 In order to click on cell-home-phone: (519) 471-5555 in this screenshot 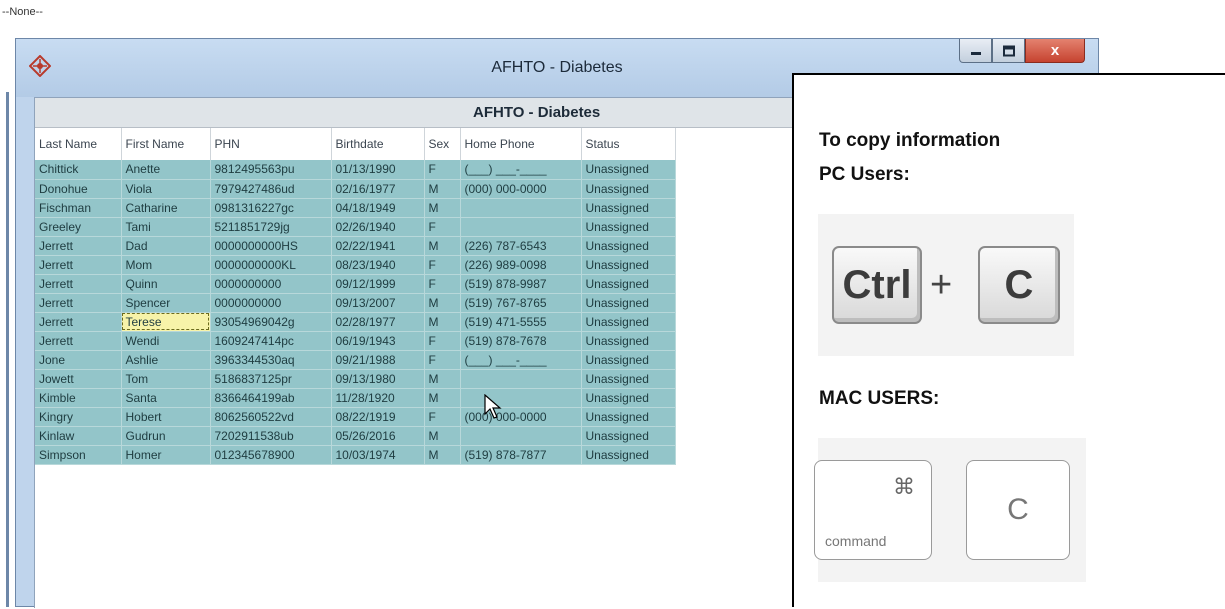, I will do `click(521, 322)`.